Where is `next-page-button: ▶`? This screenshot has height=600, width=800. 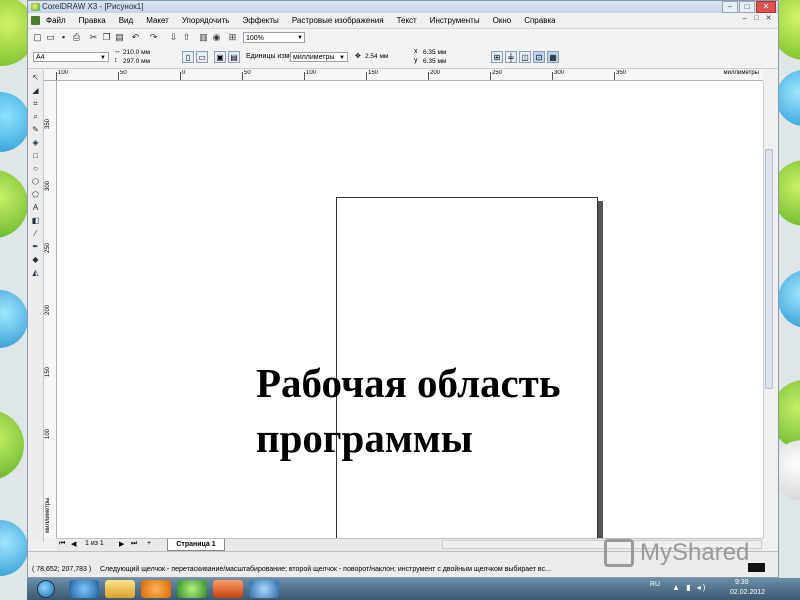 next-page-button: ▶ is located at coordinates (121, 544).